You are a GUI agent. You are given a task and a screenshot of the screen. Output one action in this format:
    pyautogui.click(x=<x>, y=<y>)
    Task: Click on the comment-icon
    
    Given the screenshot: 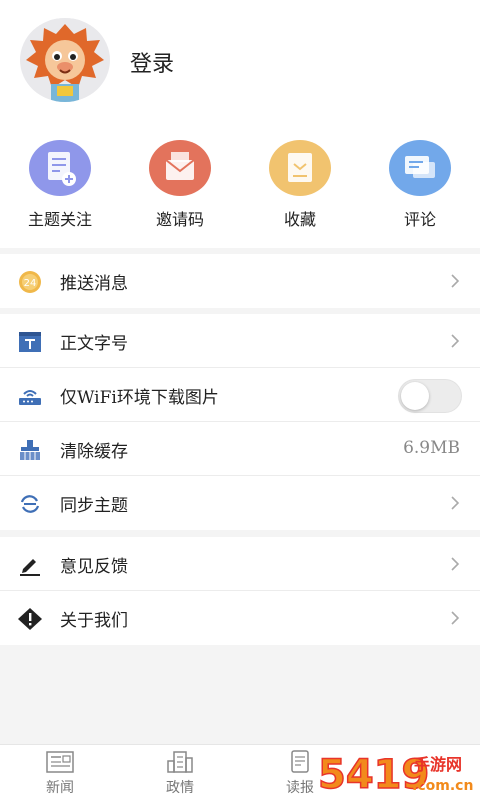 What is the action you would take?
    pyautogui.click(x=420, y=168)
    